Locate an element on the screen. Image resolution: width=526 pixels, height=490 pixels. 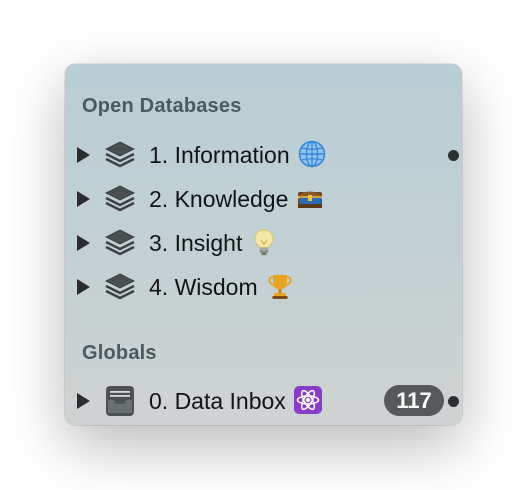
sidebar-item-information: 1. Information is located at coordinates (263, 155).